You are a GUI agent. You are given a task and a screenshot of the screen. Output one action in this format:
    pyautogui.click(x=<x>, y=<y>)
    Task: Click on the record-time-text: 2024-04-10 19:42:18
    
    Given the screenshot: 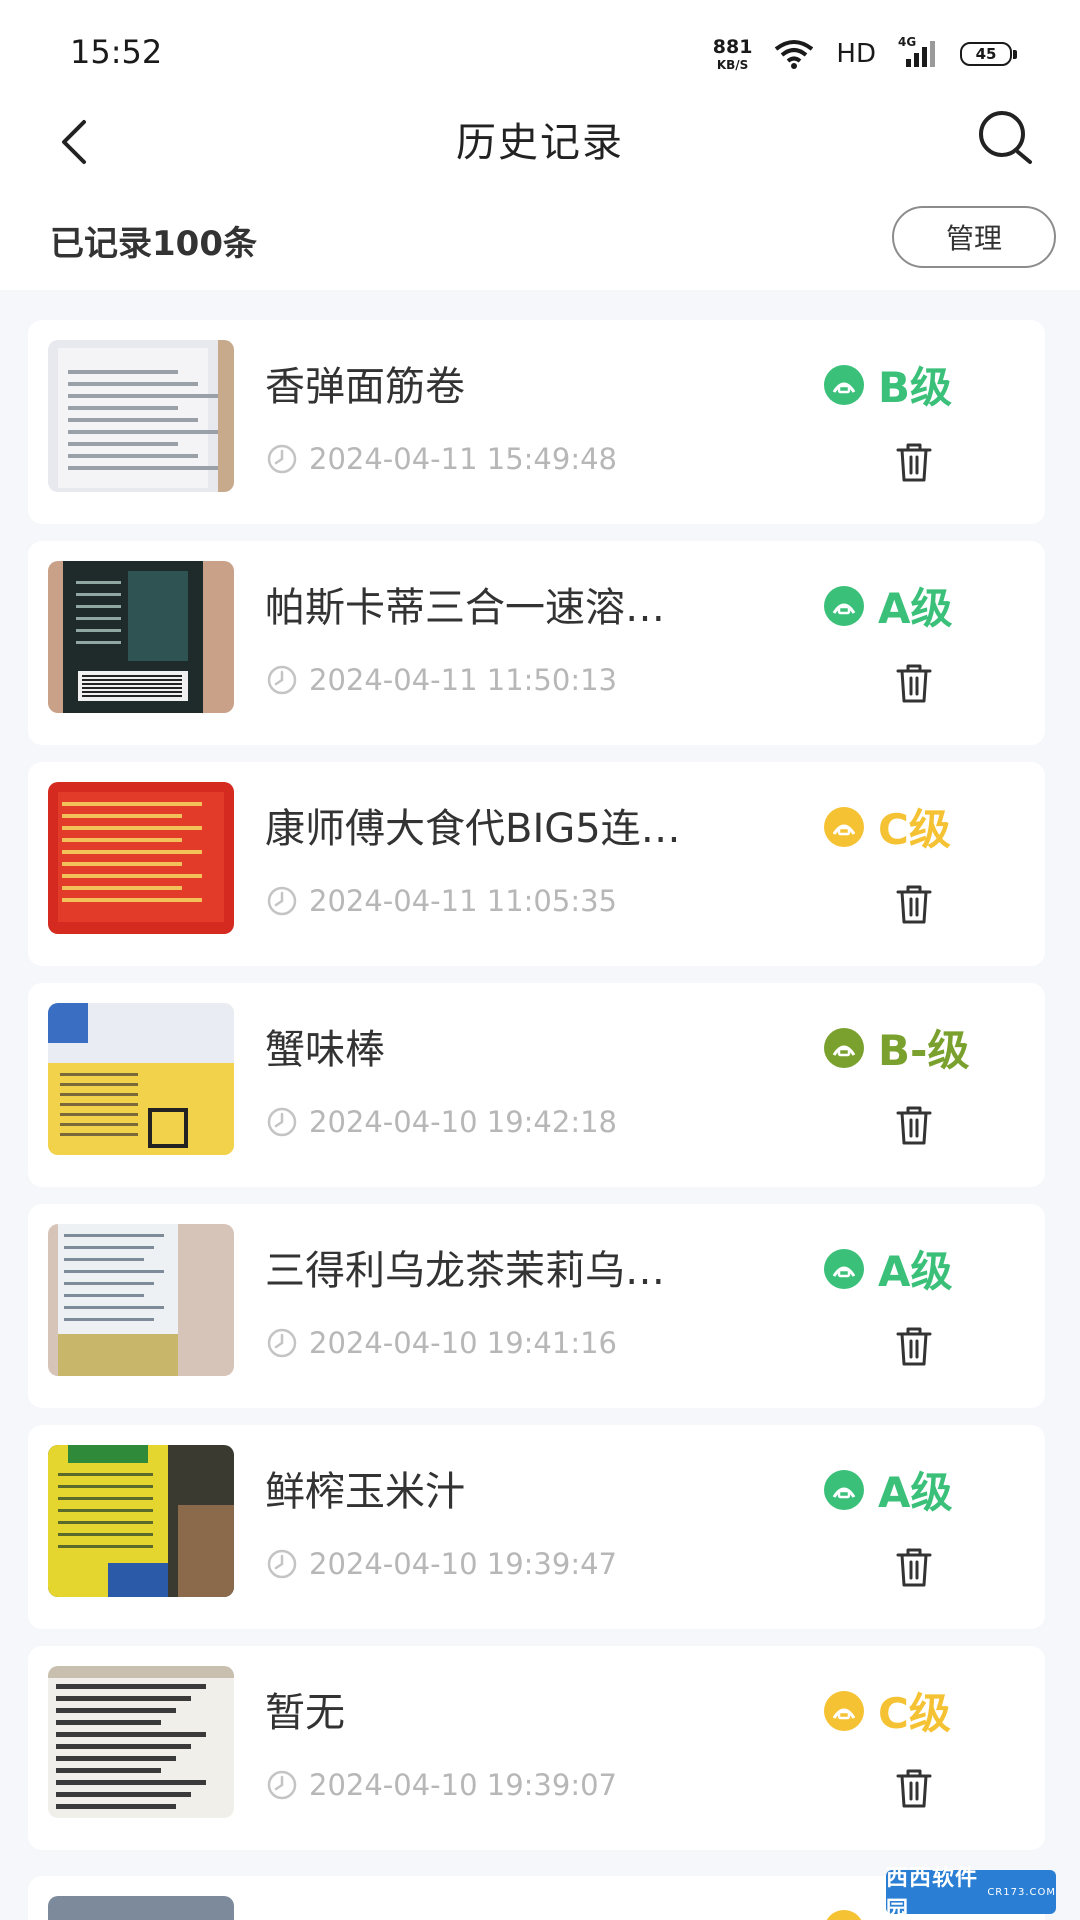 What is the action you would take?
    pyautogui.click(x=463, y=1122)
    